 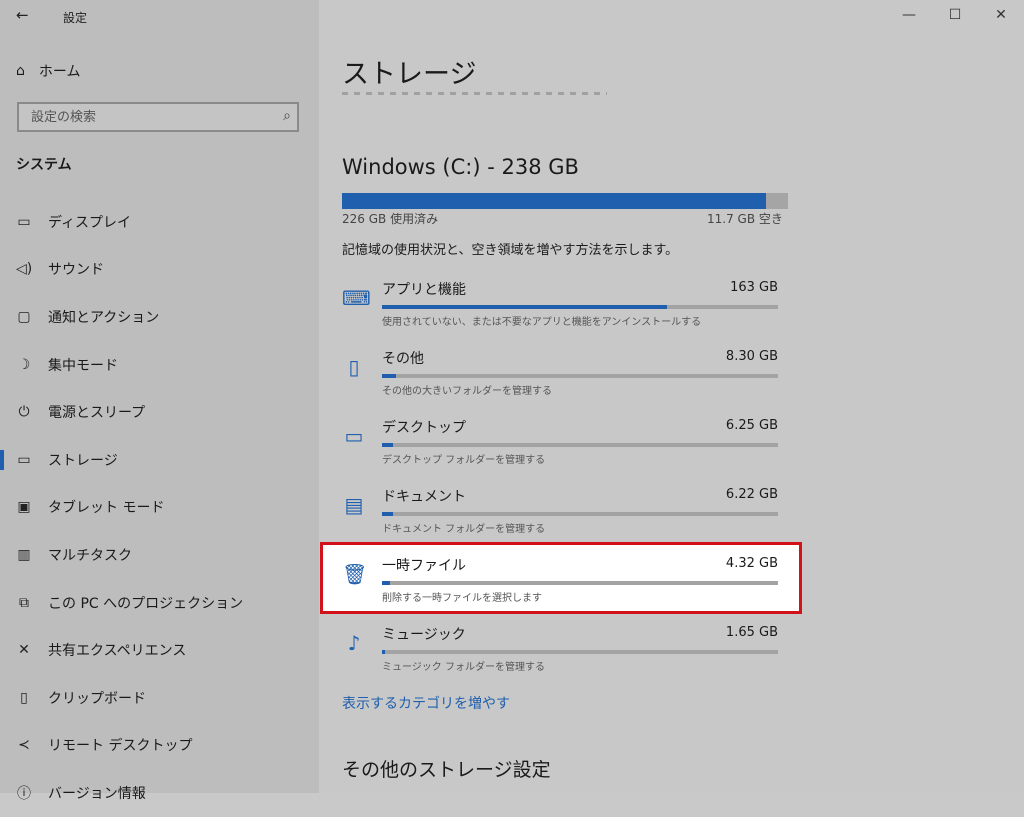 I want to click on keyboard-icon: ⌨, so click(x=356, y=298).